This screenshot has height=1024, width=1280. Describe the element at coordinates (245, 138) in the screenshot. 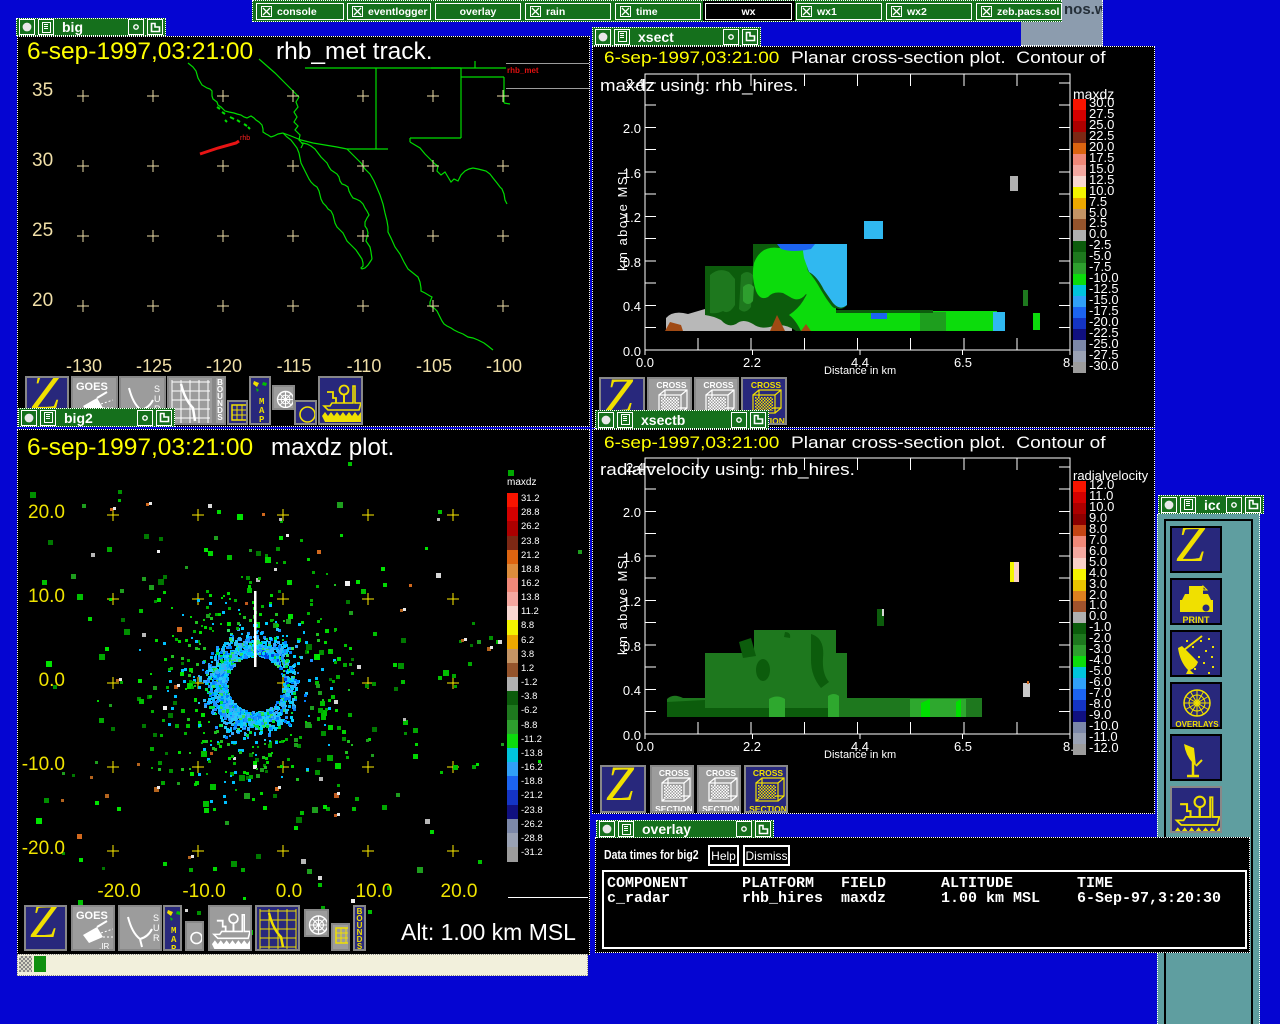

I see `svg-text: rhb` at that location.